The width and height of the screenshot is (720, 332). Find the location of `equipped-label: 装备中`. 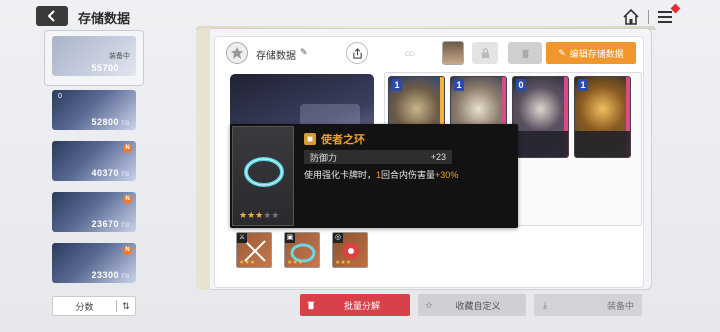

equipped-label: 装备中 is located at coordinates (119, 56).